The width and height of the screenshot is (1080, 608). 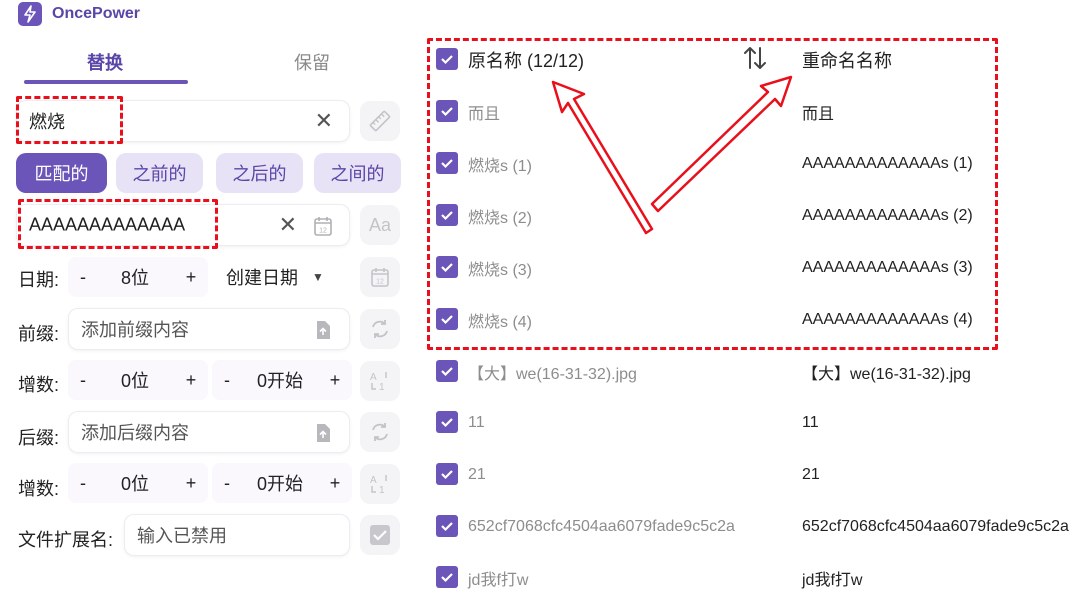 I want to click on suffix-field: 添加后缀内容, so click(x=209, y=432).